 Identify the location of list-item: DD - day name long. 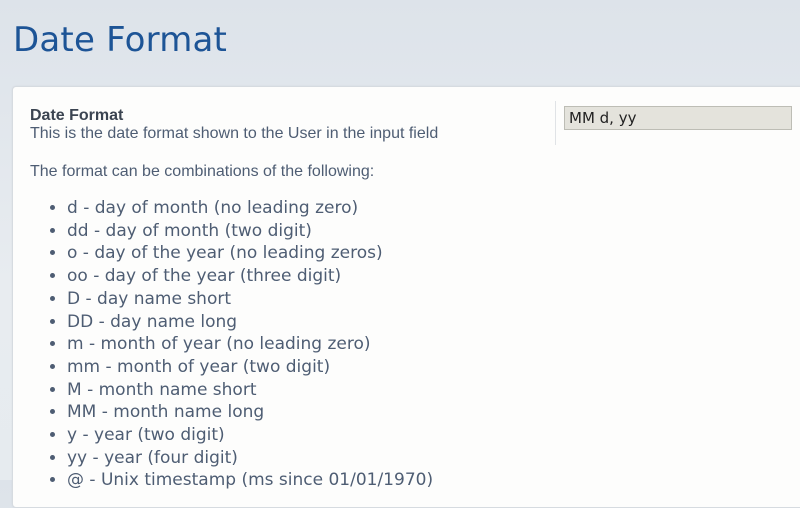
(250, 322).